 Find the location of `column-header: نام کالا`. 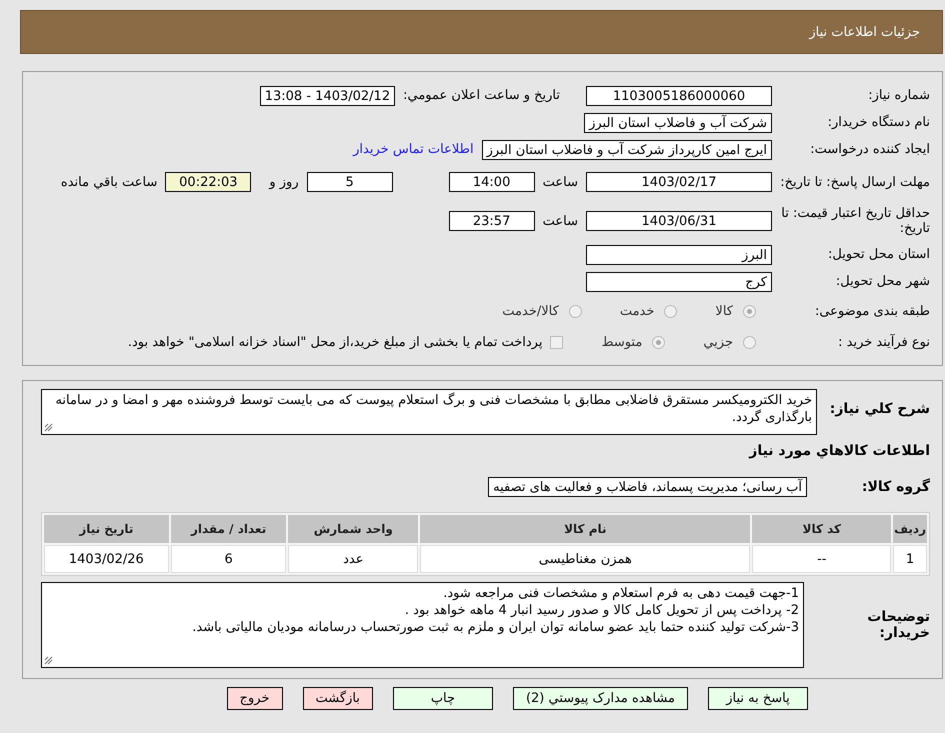

column-header: نام کالا is located at coordinates (585, 529).